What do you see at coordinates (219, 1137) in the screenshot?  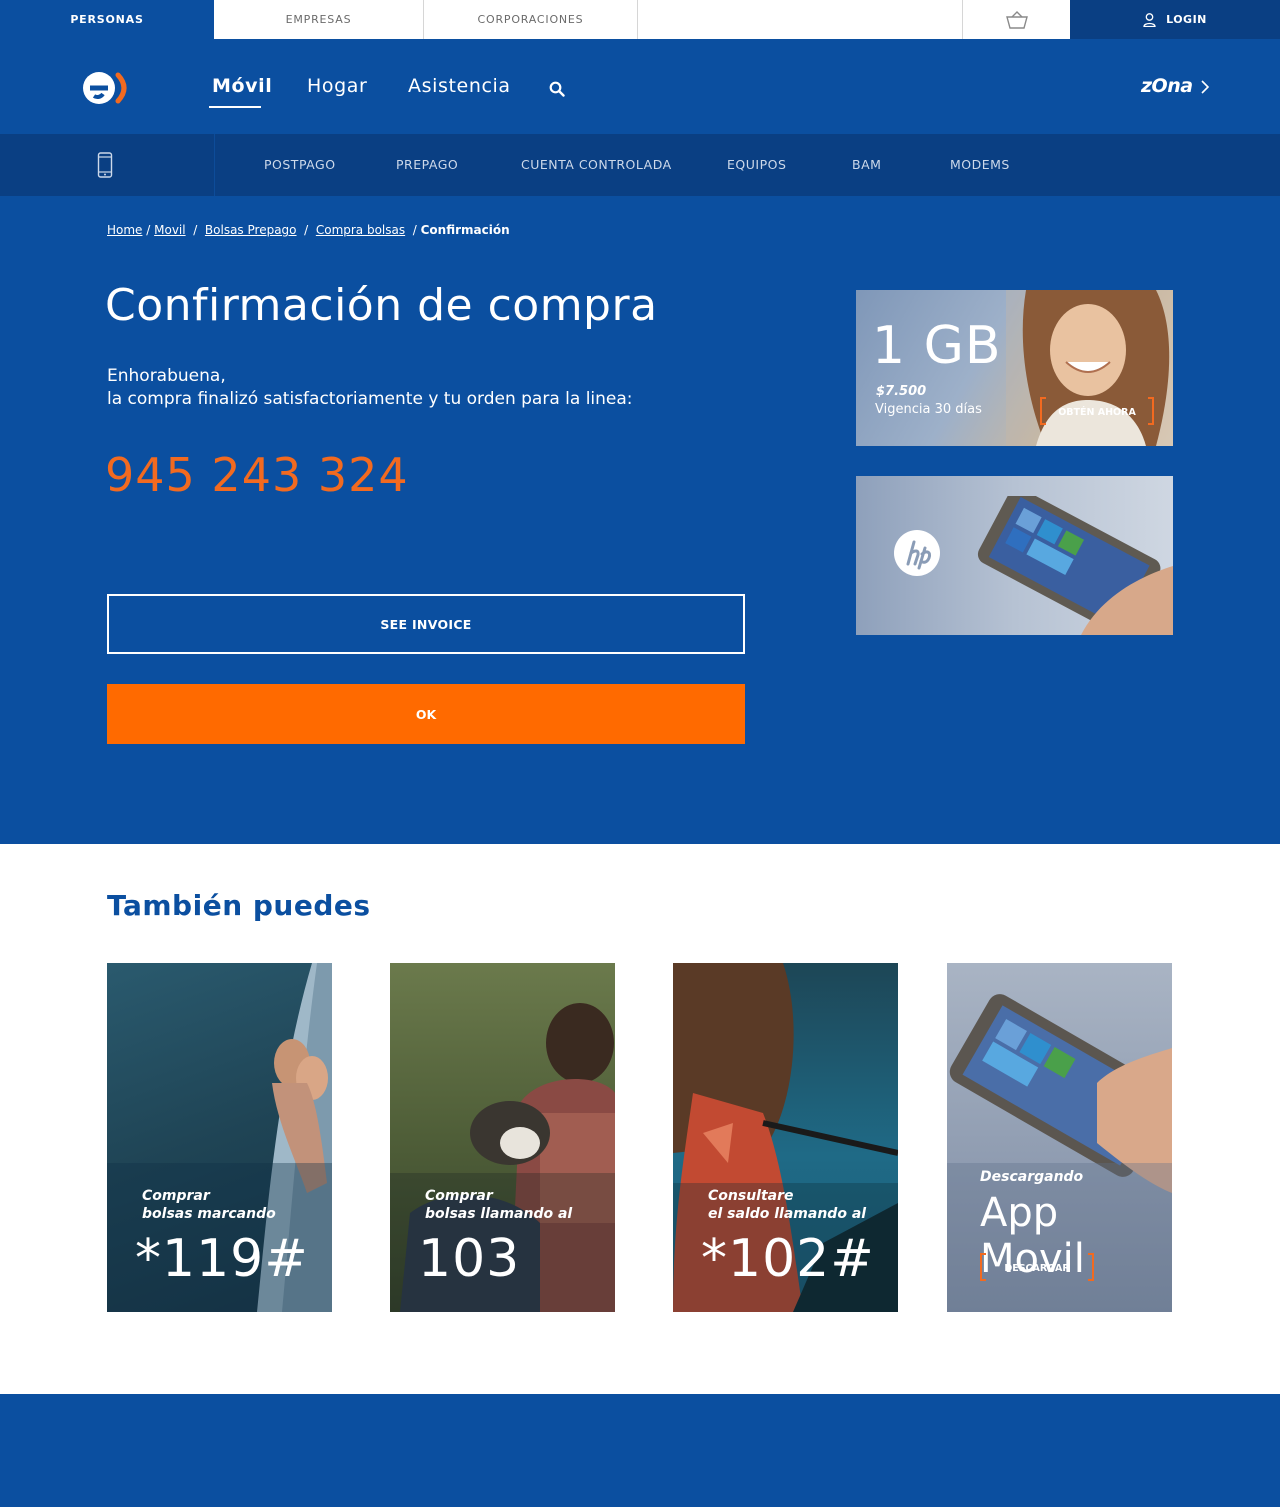 I see `card-buy-119: Comprar bolsas marcando *119#` at bounding box center [219, 1137].